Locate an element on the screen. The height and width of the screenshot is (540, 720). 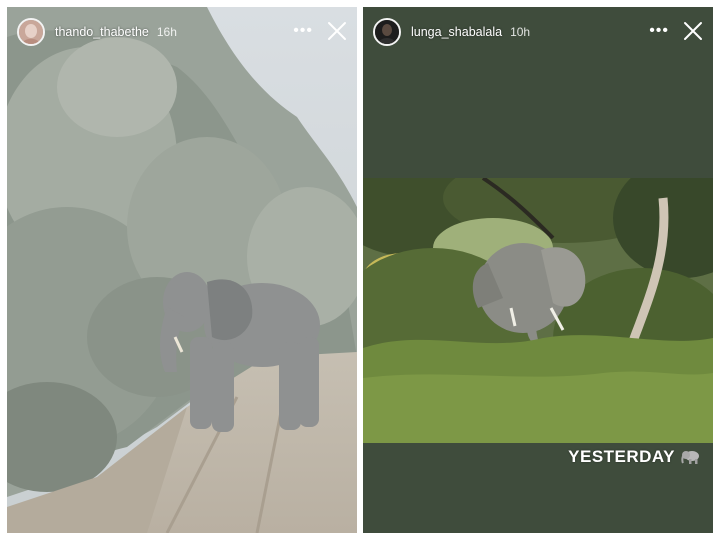
story-header: thando_thabethe 16h ••• is located at coordinates (182, 32).